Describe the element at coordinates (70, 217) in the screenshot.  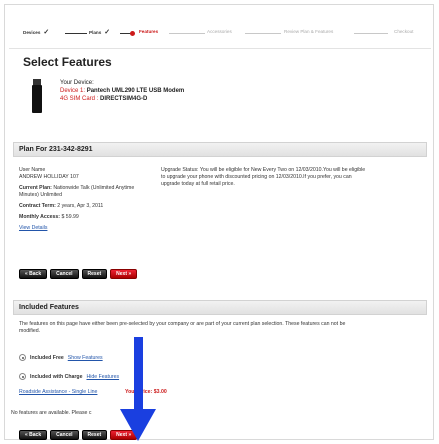
I see `monthly-access-value: $ 59.99` at that location.